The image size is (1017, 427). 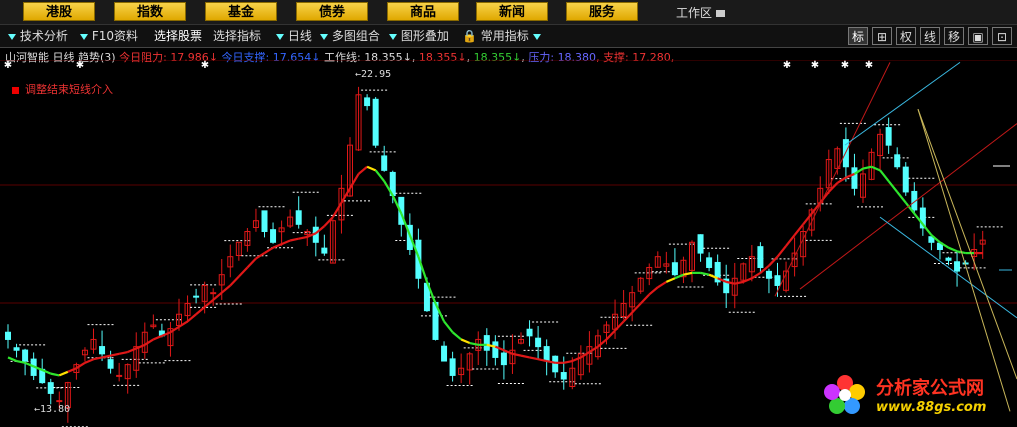 What do you see at coordinates (858, 36) in the screenshot?
I see `mark-button: 标` at bounding box center [858, 36].